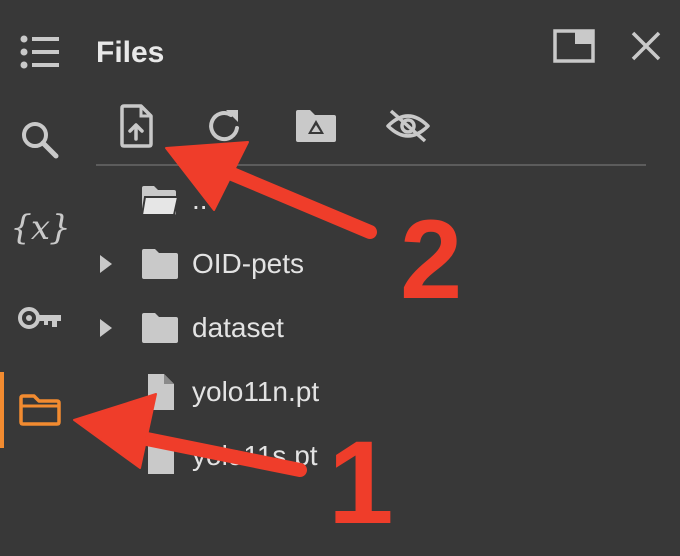 The image size is (680, 556). I want to click on toolbar-divider, so click(371, 165).